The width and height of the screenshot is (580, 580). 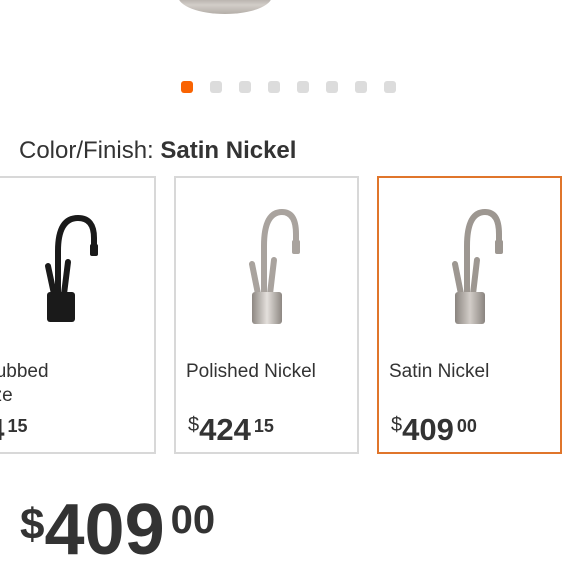 I want to click on color-finish-label: Color/Finish: Satin Nickel, so click(x=157, y=151).